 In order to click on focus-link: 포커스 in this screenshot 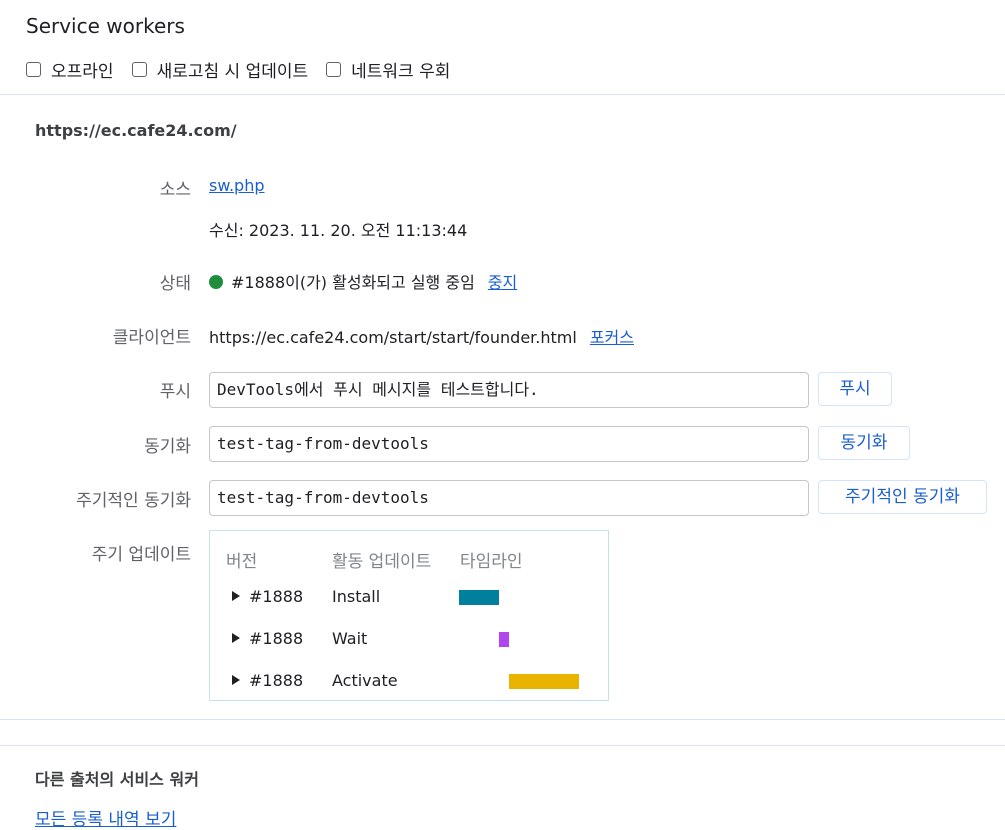, I will do `click(612, 337)`.